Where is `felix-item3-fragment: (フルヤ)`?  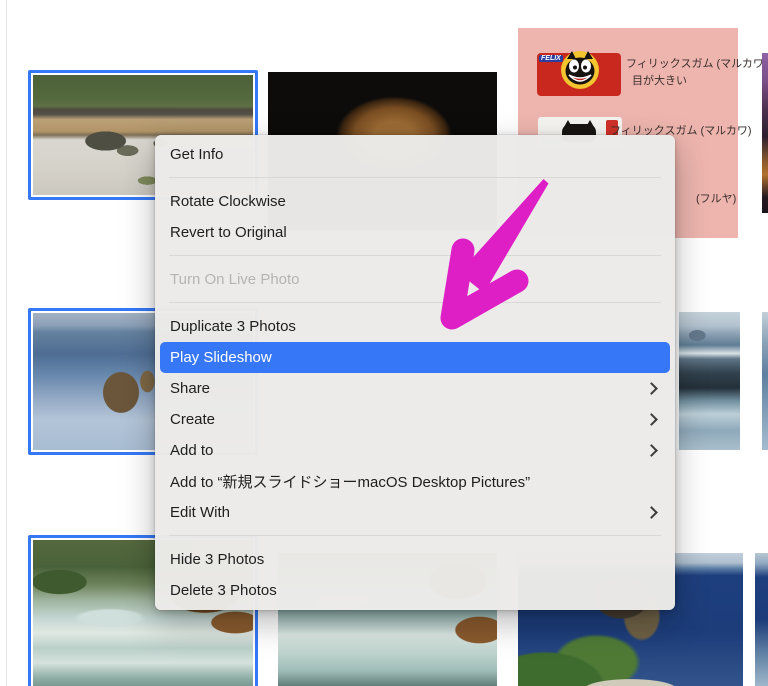 felix-item3-fragment: (フルヤ) is located at coordinates (716, 199).